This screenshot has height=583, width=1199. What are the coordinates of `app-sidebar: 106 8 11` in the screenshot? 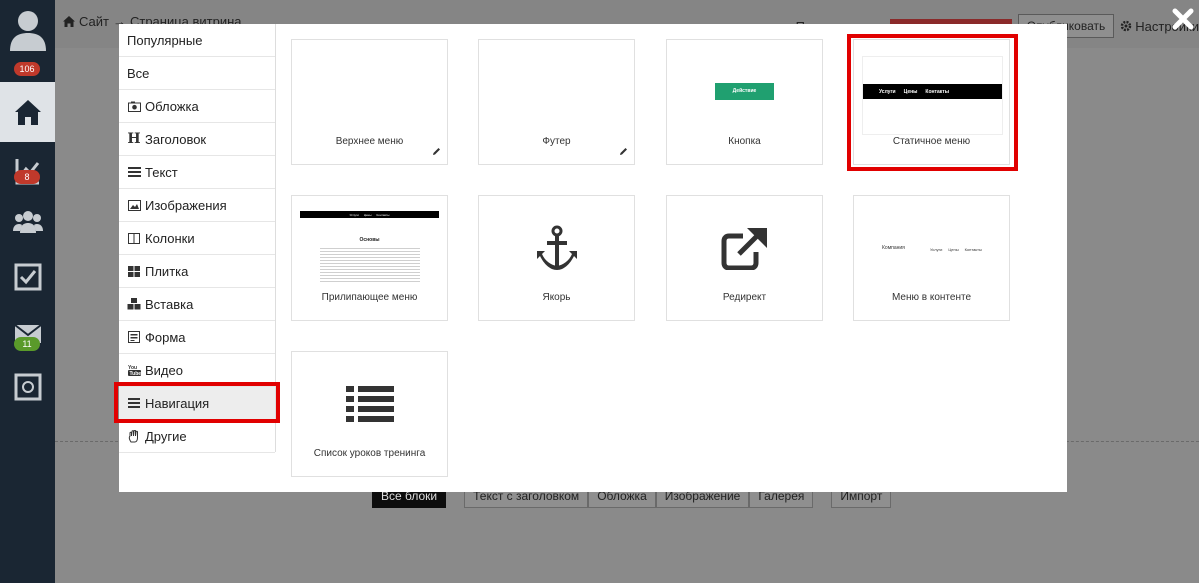 It's located at (27, 291).